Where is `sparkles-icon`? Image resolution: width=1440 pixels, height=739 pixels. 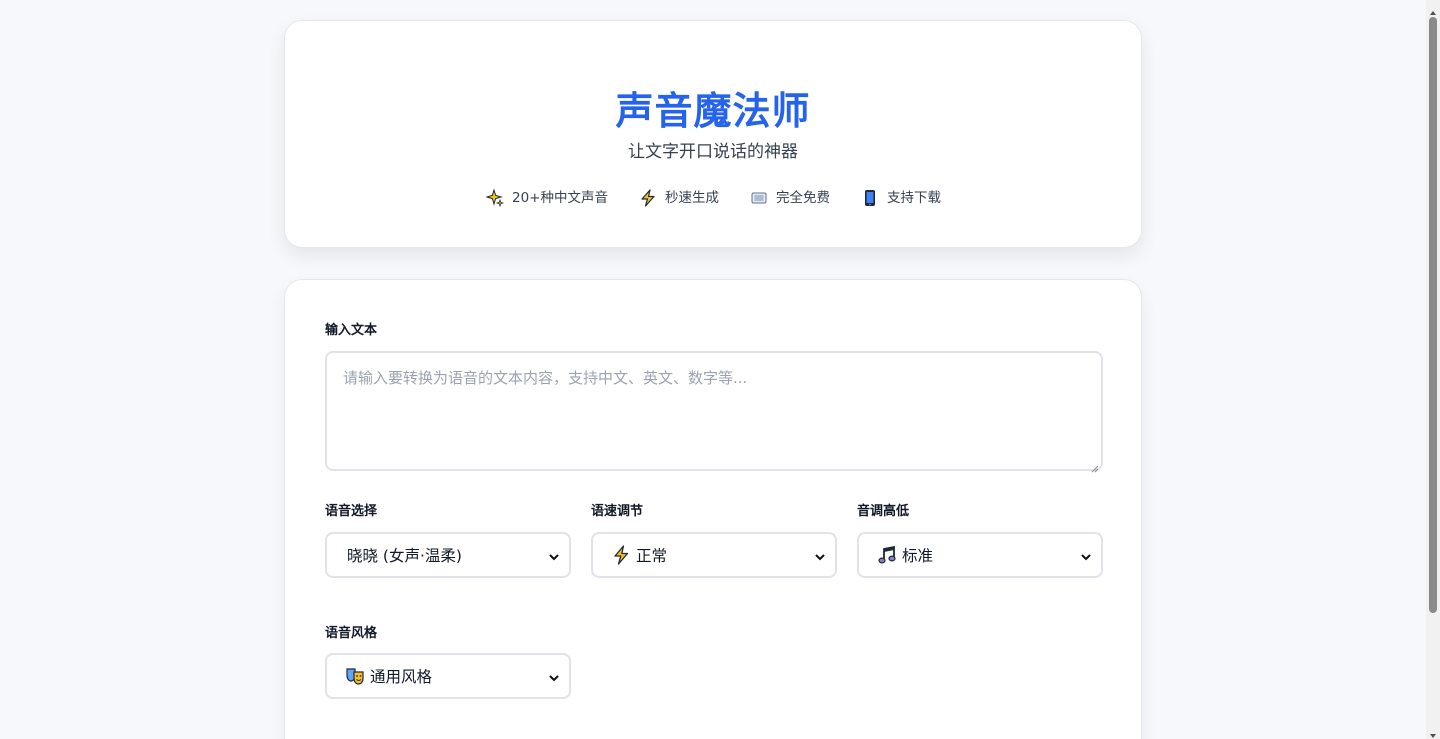 sparkles-icon is located at coordinates (495, 198).